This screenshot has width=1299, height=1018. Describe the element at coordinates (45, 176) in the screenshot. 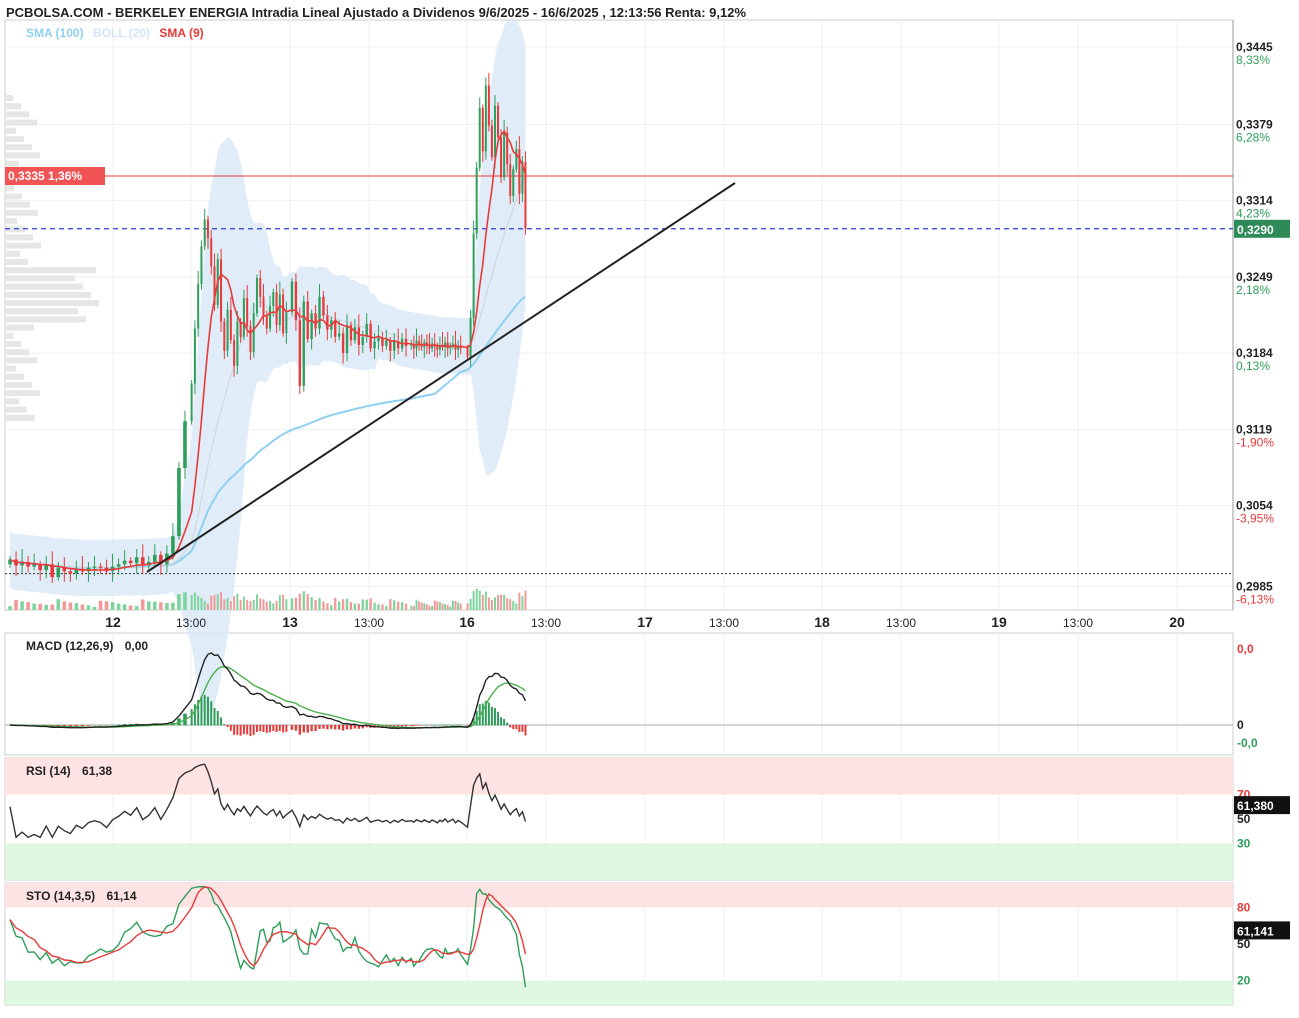

I see `reference-price-label: 0,3335 1,36%` at that location.